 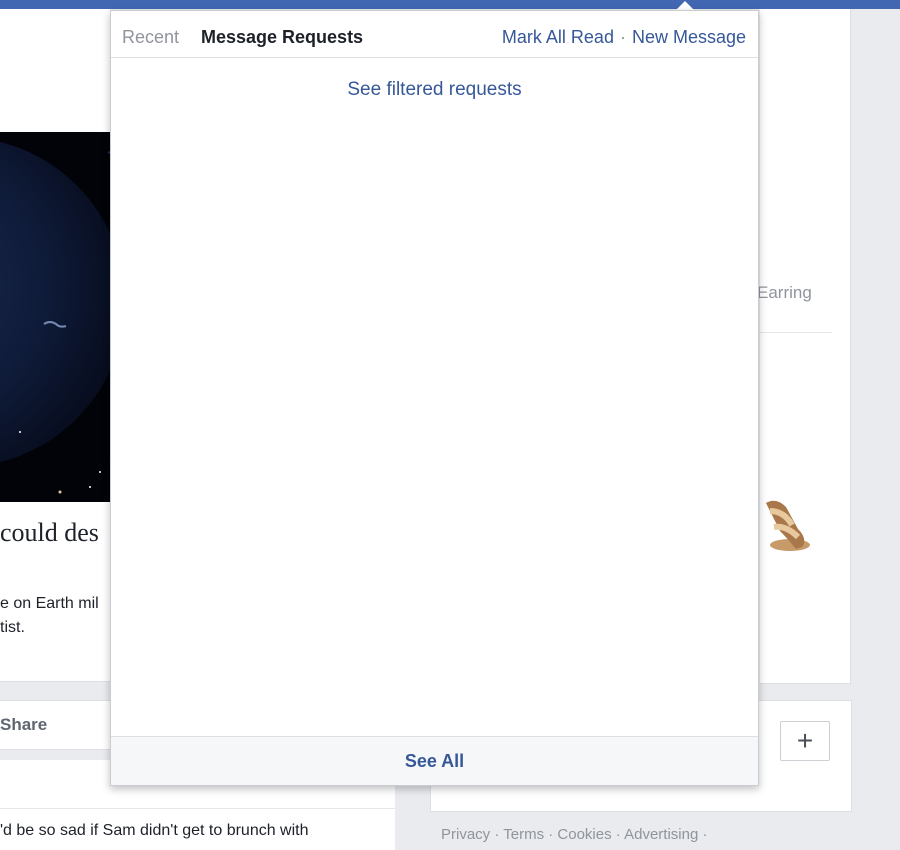 I want to click on see-all-link: See All, so click(x=434, y=761).